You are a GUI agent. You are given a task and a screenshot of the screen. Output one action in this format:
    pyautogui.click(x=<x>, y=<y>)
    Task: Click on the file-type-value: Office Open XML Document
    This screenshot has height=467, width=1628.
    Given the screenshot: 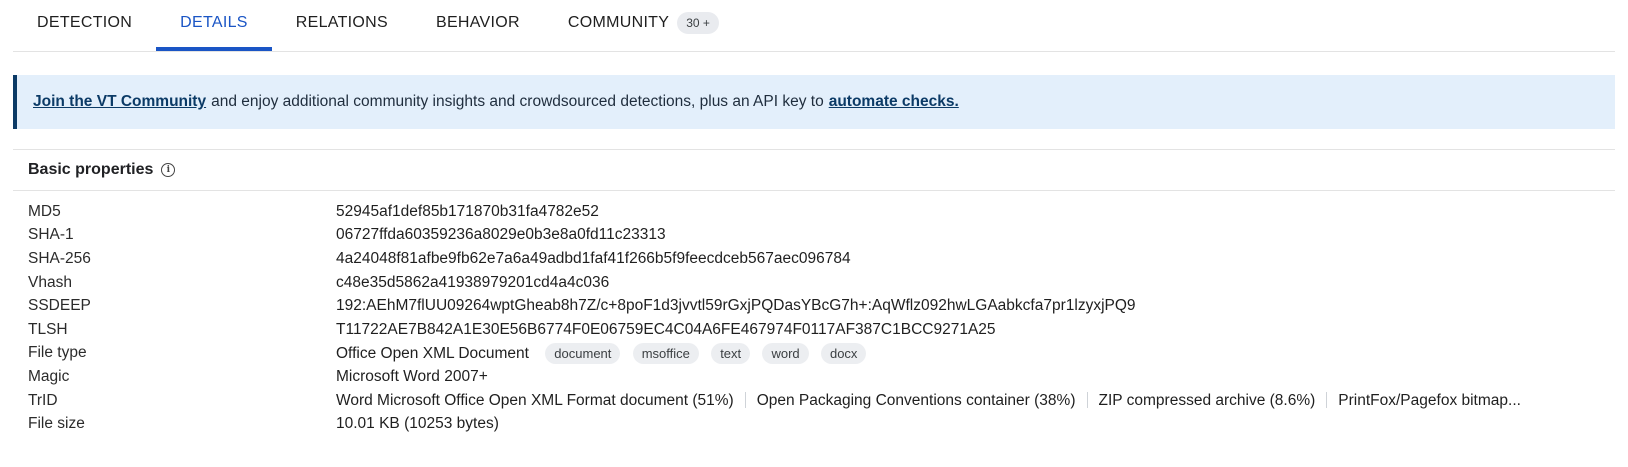 What is the action you would take?
    pyautogui.click(x=432, y=353)
    